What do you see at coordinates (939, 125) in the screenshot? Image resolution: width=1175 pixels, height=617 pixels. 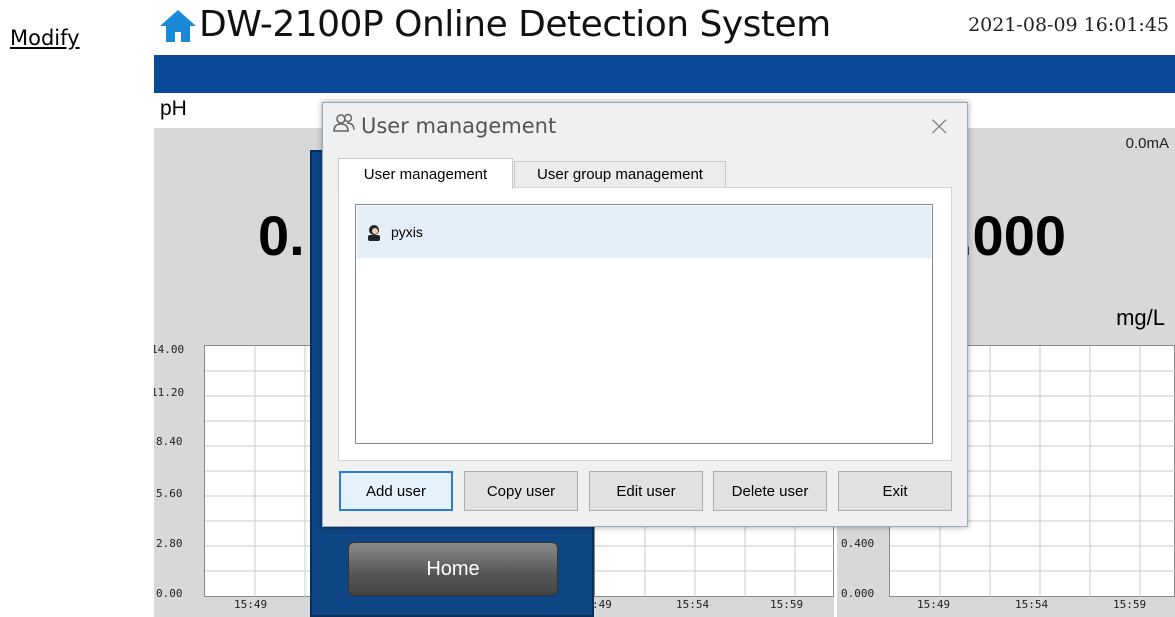 I see `close-icon: ×` at bounding box center [939, 125].